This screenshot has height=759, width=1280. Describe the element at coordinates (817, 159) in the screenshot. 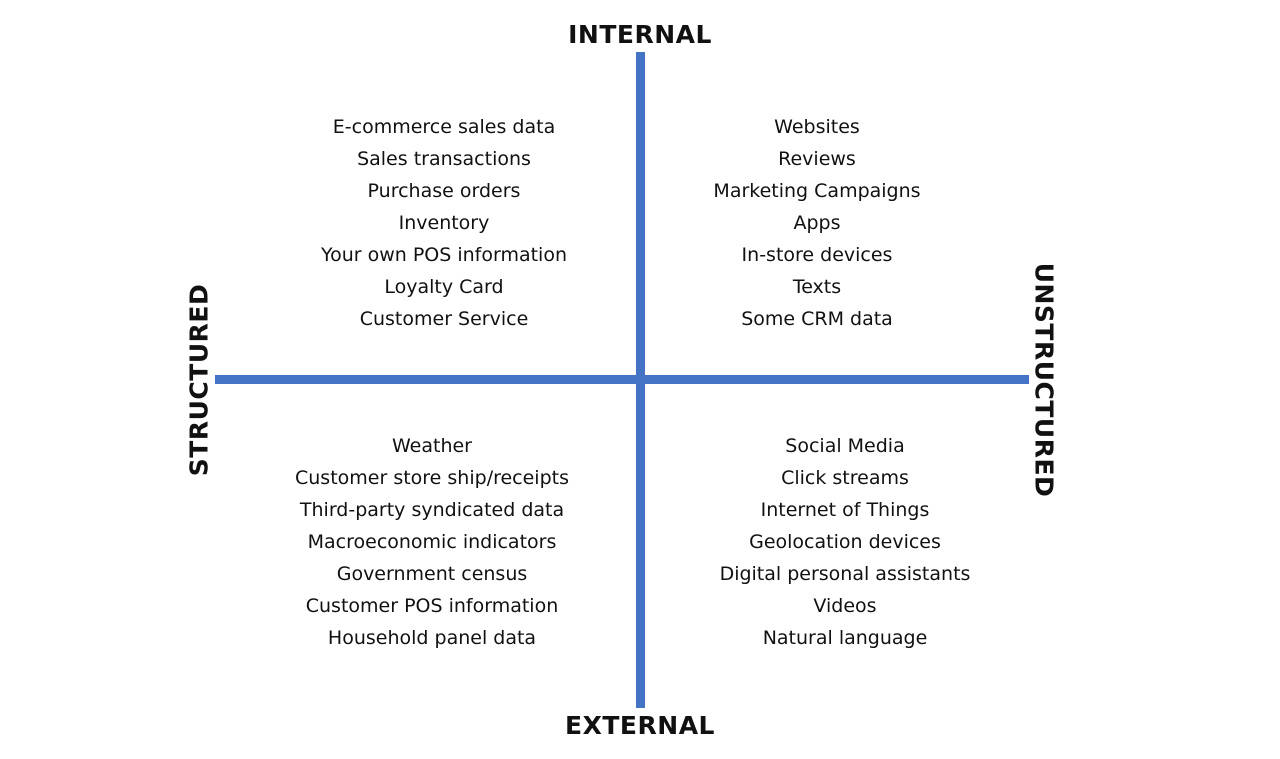

I see `list-item: Reviews` at that location.